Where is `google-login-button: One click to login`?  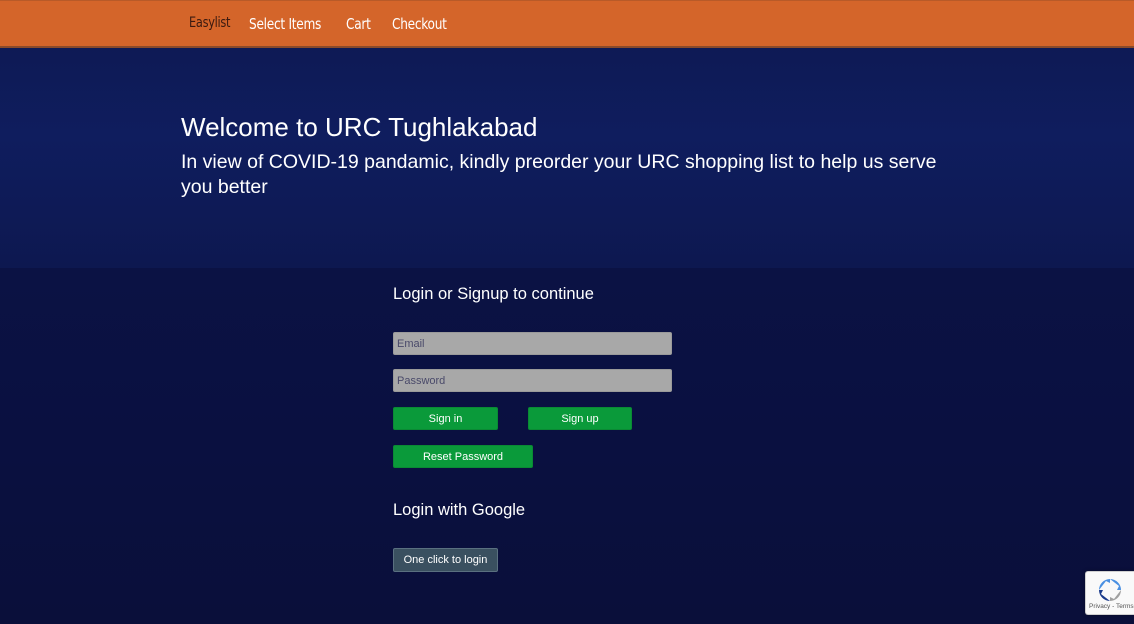
google-login-button: One click to login is located at coordinates (445, 560).